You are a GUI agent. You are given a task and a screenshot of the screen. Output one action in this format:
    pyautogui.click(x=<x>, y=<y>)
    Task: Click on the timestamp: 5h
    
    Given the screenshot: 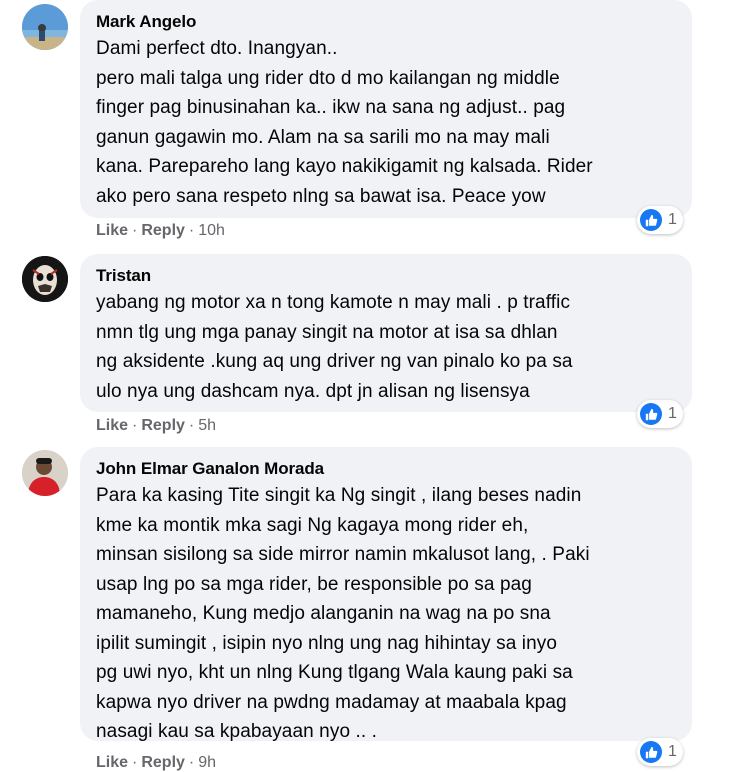 What is the action you would take?
    pyautogui.click(x=207, y=426)
    